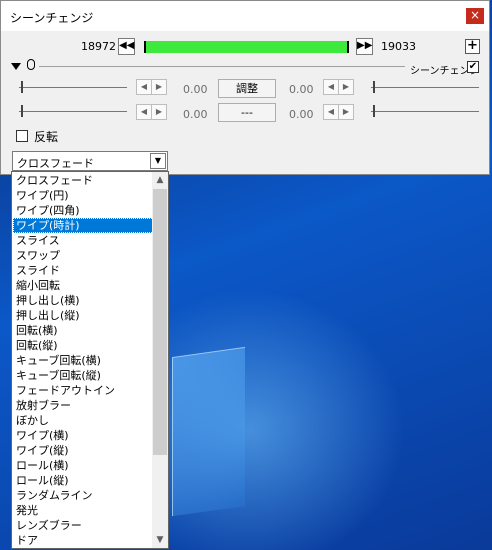 This screenshot has height=550, width=492. What do you see at coordinates (83, 540) in the screenshot?
I see `dropdown-option: ドア` at bounding box center [83, 540].